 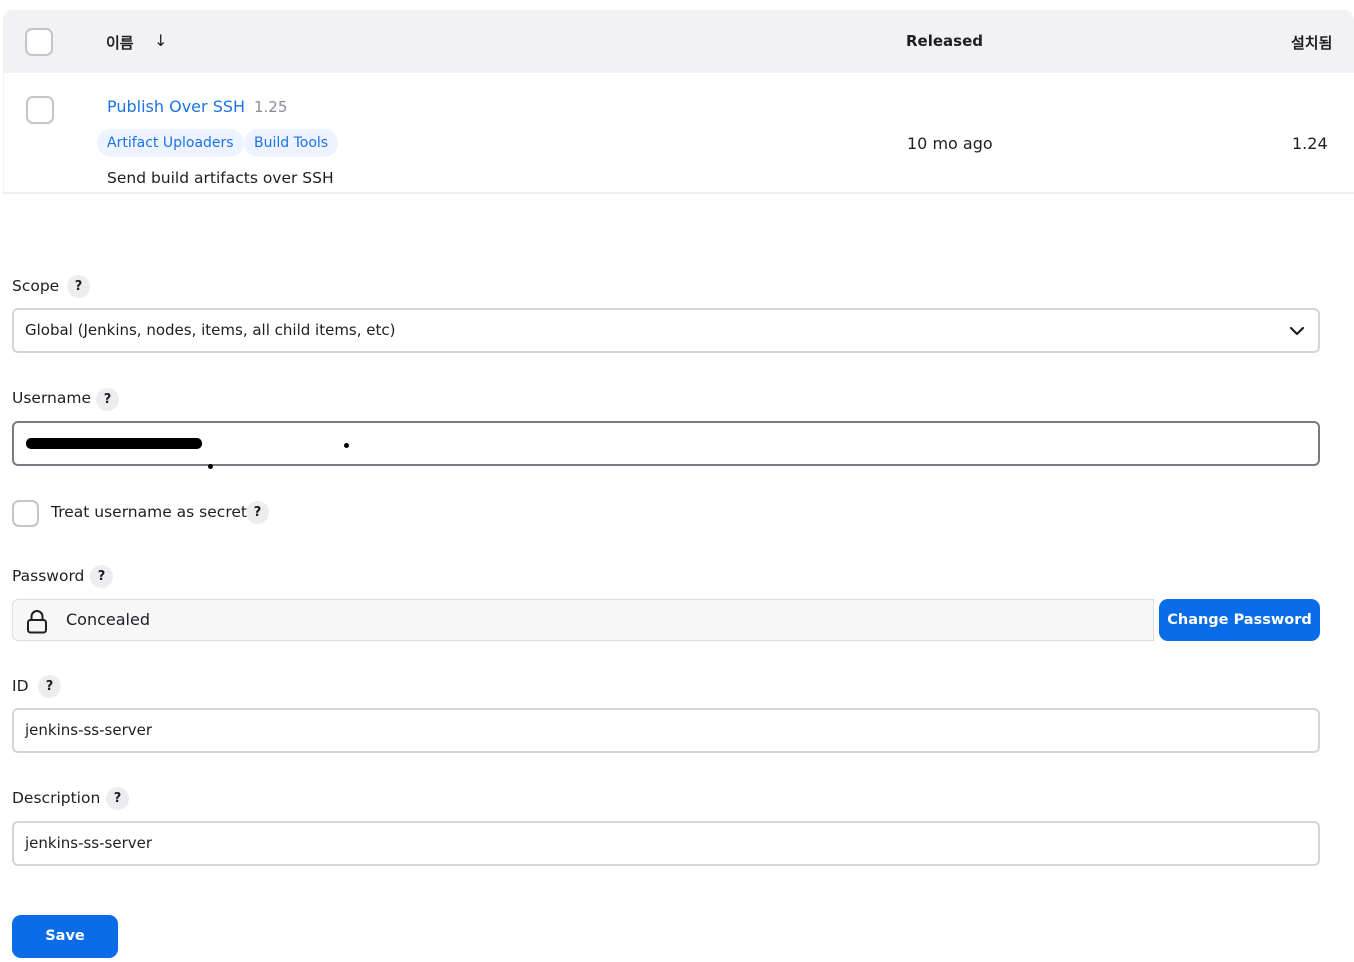 I want to click on sort-arrow-icon: ↓, so click(x=160, y=40).